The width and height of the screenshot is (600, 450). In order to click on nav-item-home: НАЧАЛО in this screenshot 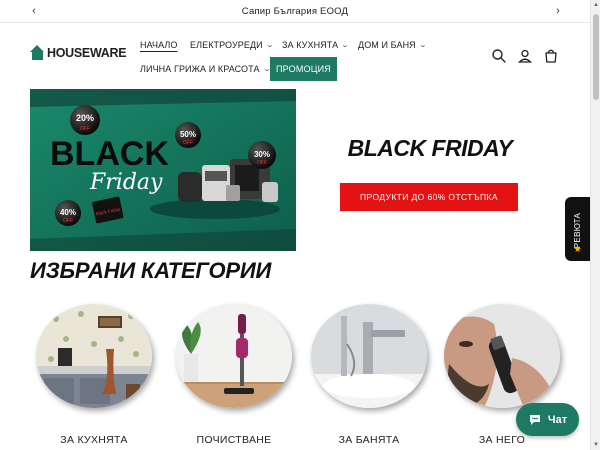, I will do `click(159, 45)`.